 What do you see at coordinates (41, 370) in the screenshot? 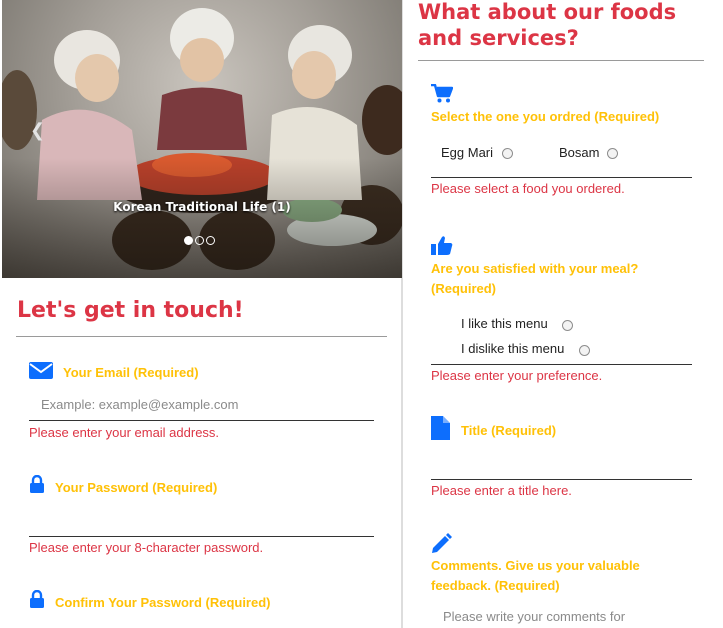
I see `envelope-icon` at bounding box center [41, 370].